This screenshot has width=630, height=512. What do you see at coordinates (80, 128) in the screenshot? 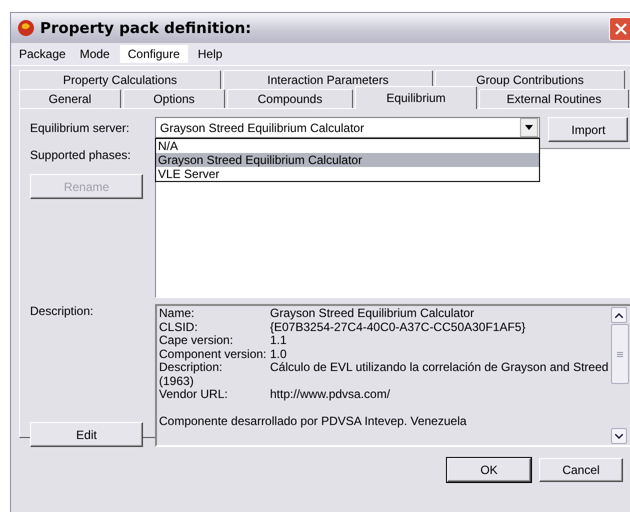
I see `field-label: Equilibrium server:` at bounding box center [80, 128].